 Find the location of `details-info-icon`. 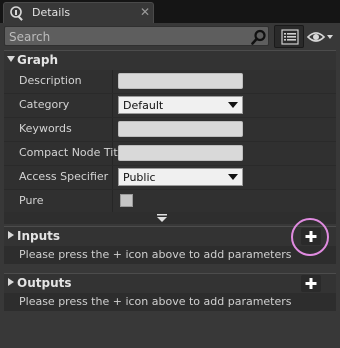

details-info-icon is located at coordinates (16, 13).